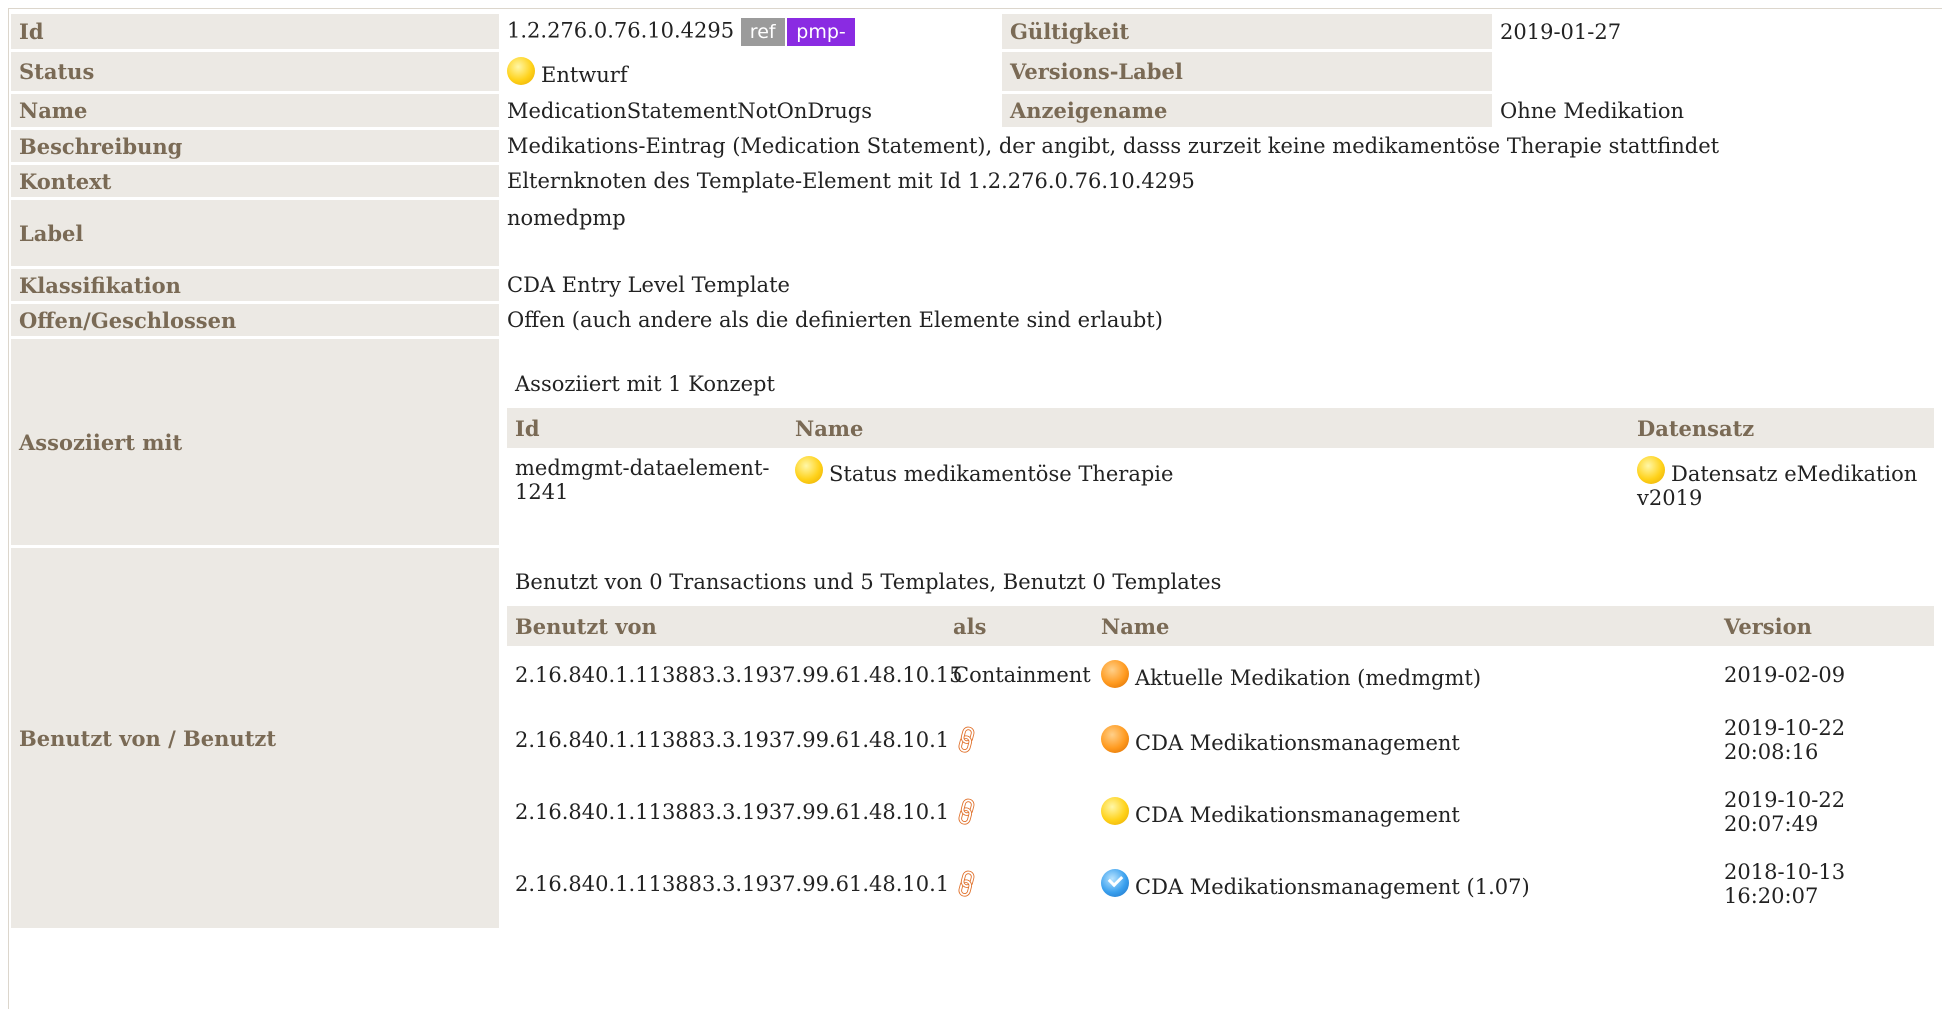  I want to click on prefix-badge: pmp-, so click(821, 31).